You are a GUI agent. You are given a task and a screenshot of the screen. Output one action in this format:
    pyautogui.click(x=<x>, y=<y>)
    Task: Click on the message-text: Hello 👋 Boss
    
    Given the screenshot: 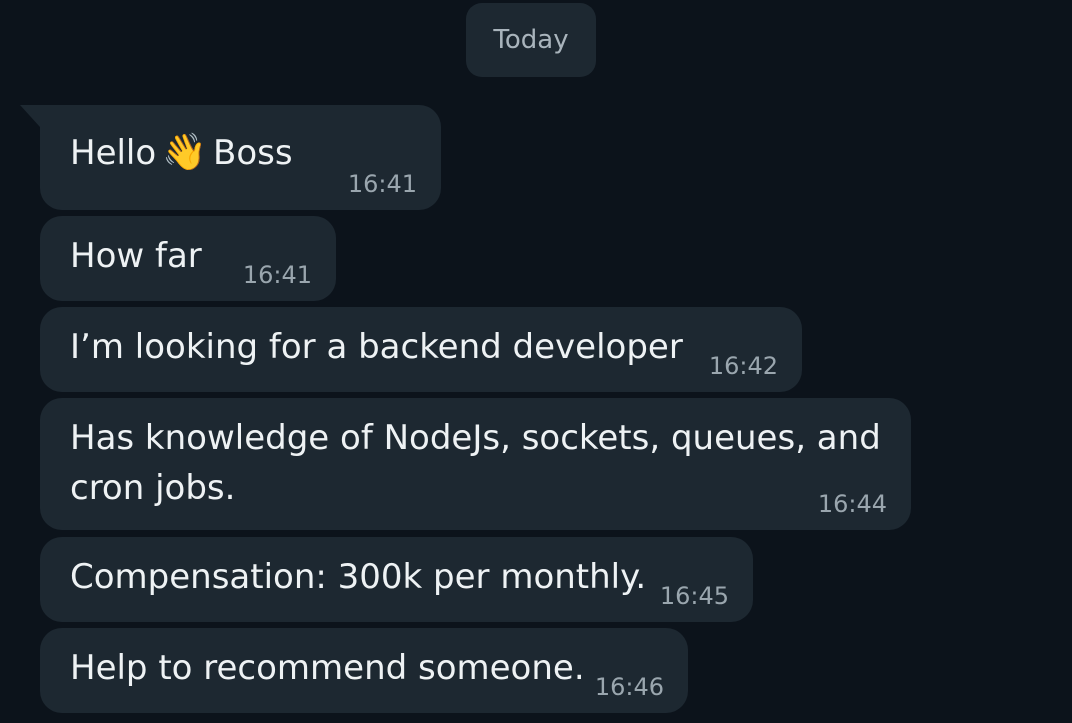 What is the action you would take?
    pyautogui.click(x=181, y=153)
    